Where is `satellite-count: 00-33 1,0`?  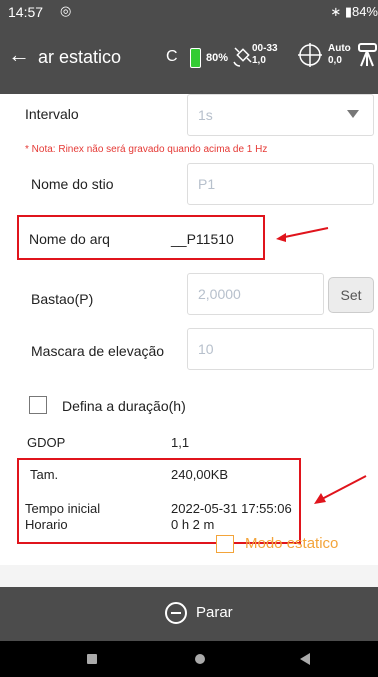
satellite-count: 00-33 1,0 is located at coordinates (265, 55).